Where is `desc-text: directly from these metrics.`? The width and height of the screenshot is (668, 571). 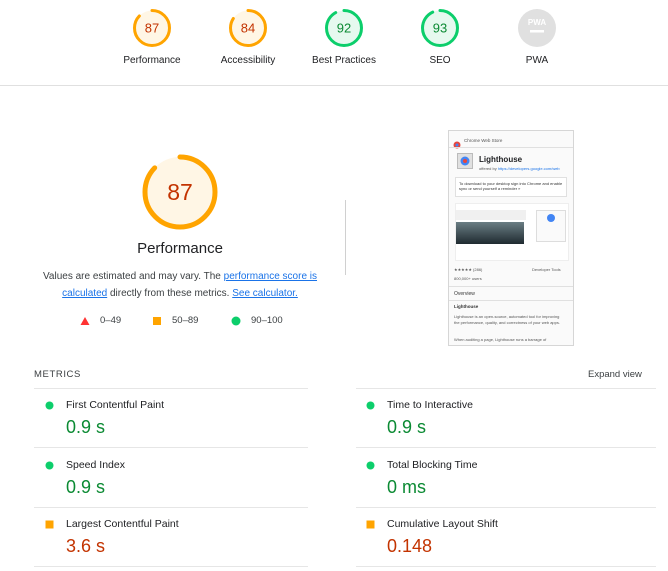 desc-text: directly from these metrics. is located at coordinates (170, 293).